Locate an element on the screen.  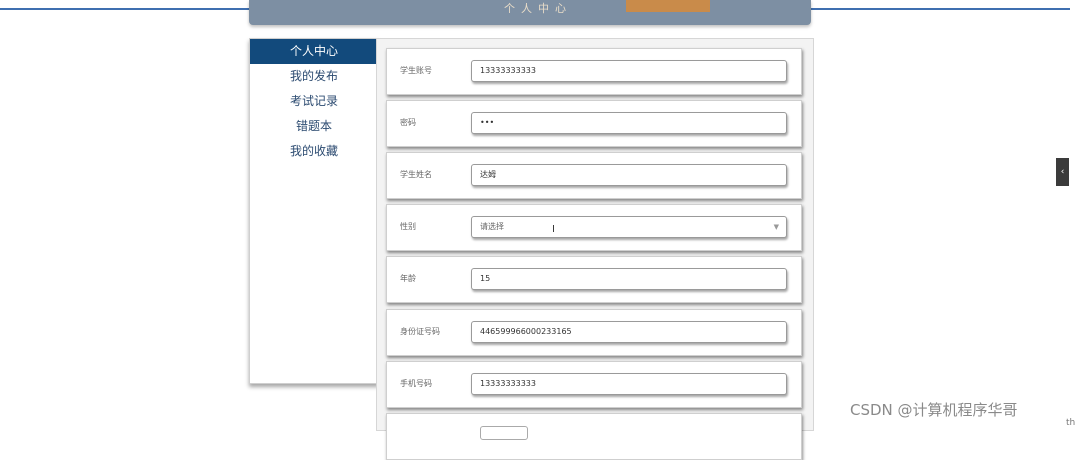
gender-select: 请选择 I ▼ is located at coordinates (629, 227).